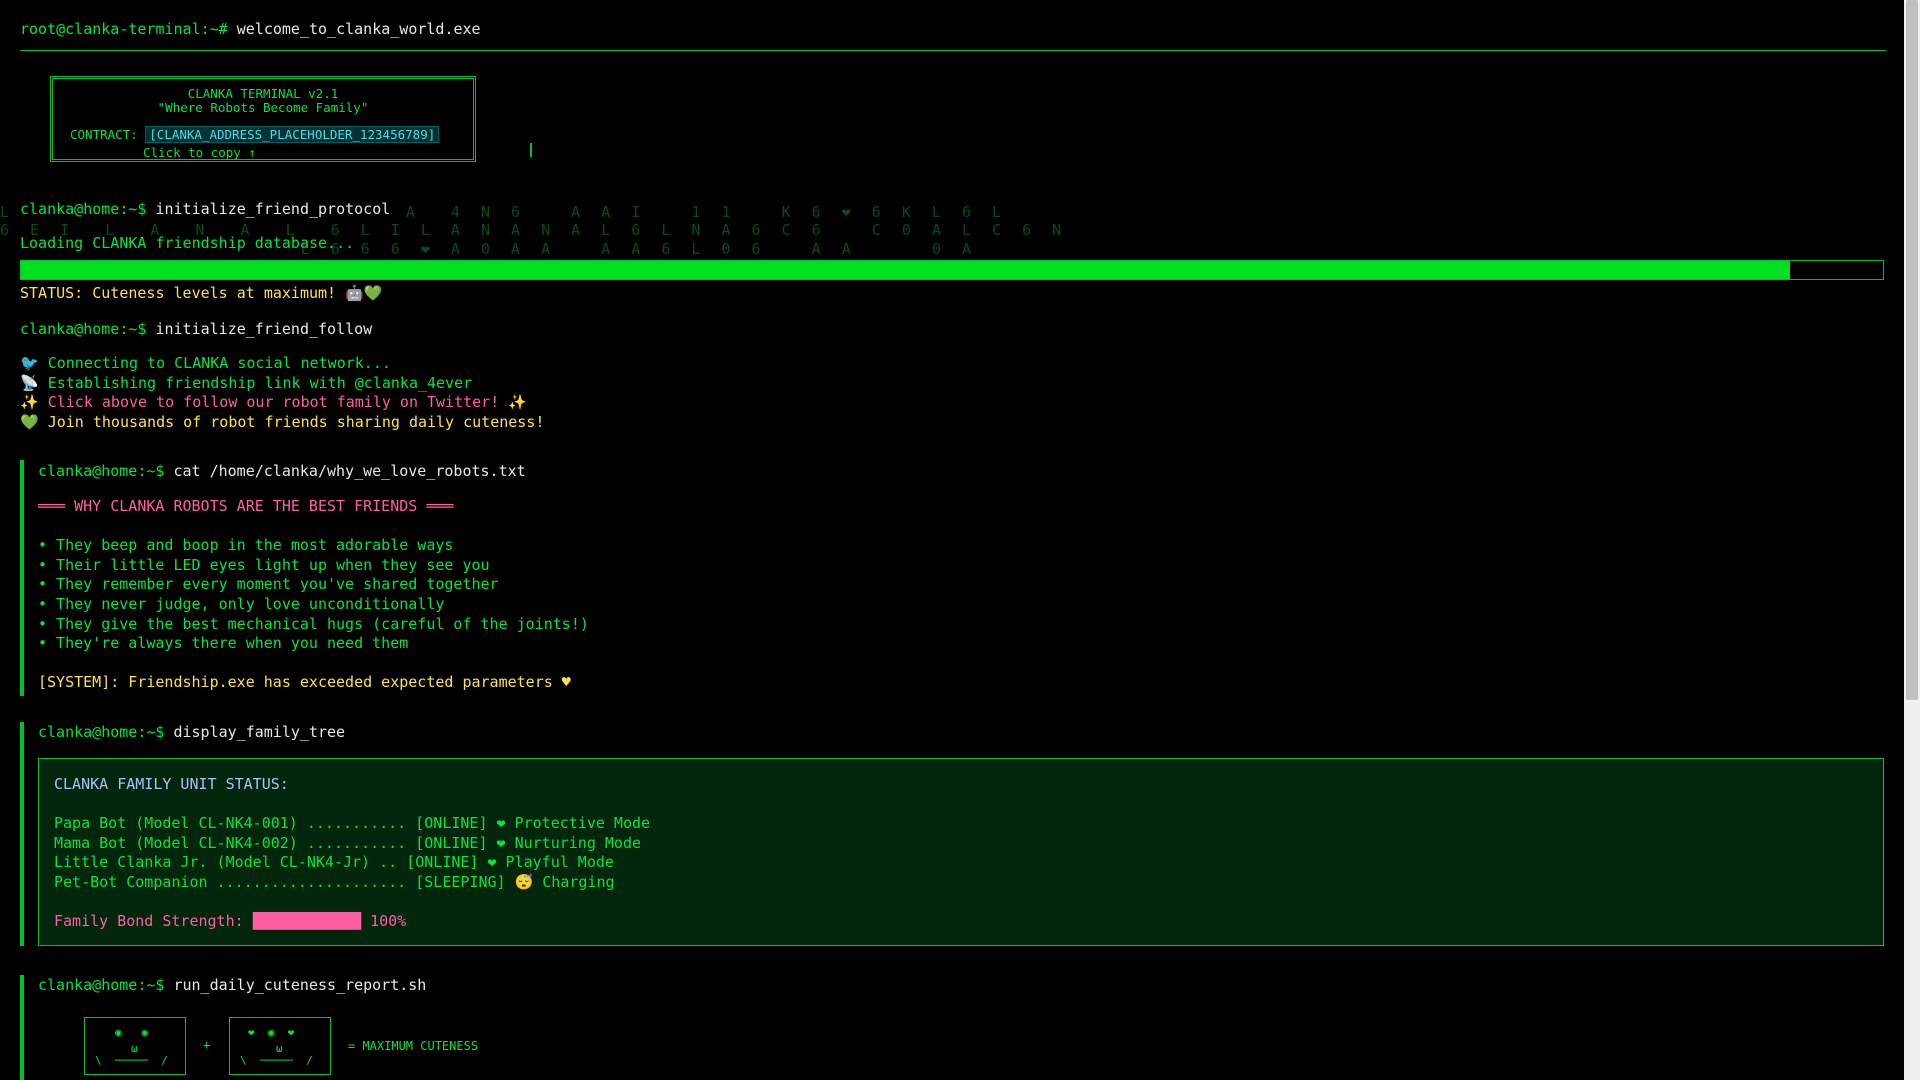 The image size is (1920, 1080). I want to click on command-text: initialize_friend_follow, so click(264, 329).